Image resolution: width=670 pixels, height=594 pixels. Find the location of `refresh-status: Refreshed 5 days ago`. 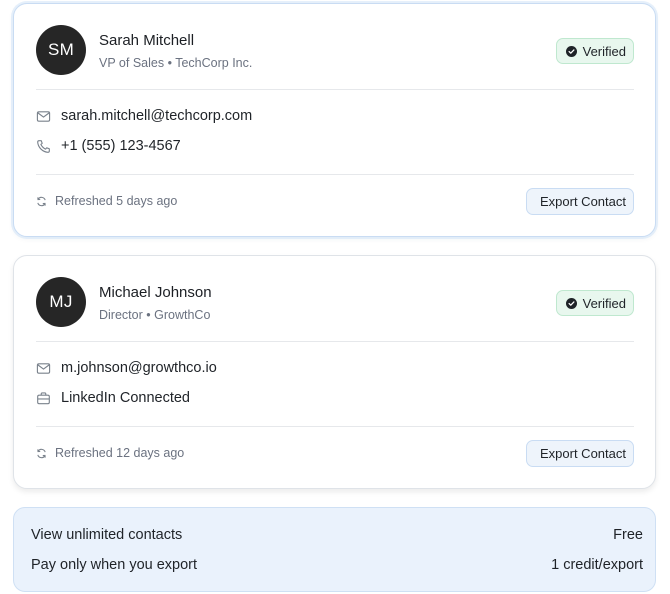

refresh-status: Refreshed 5 days ago is located at coordinates (106, 201).